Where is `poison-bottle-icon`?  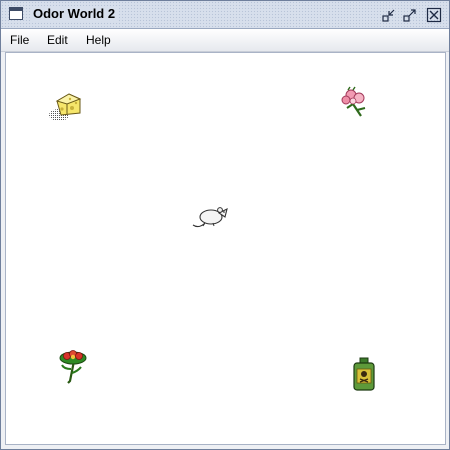
poison-bottle-icon is located at coordinates (364, 376).